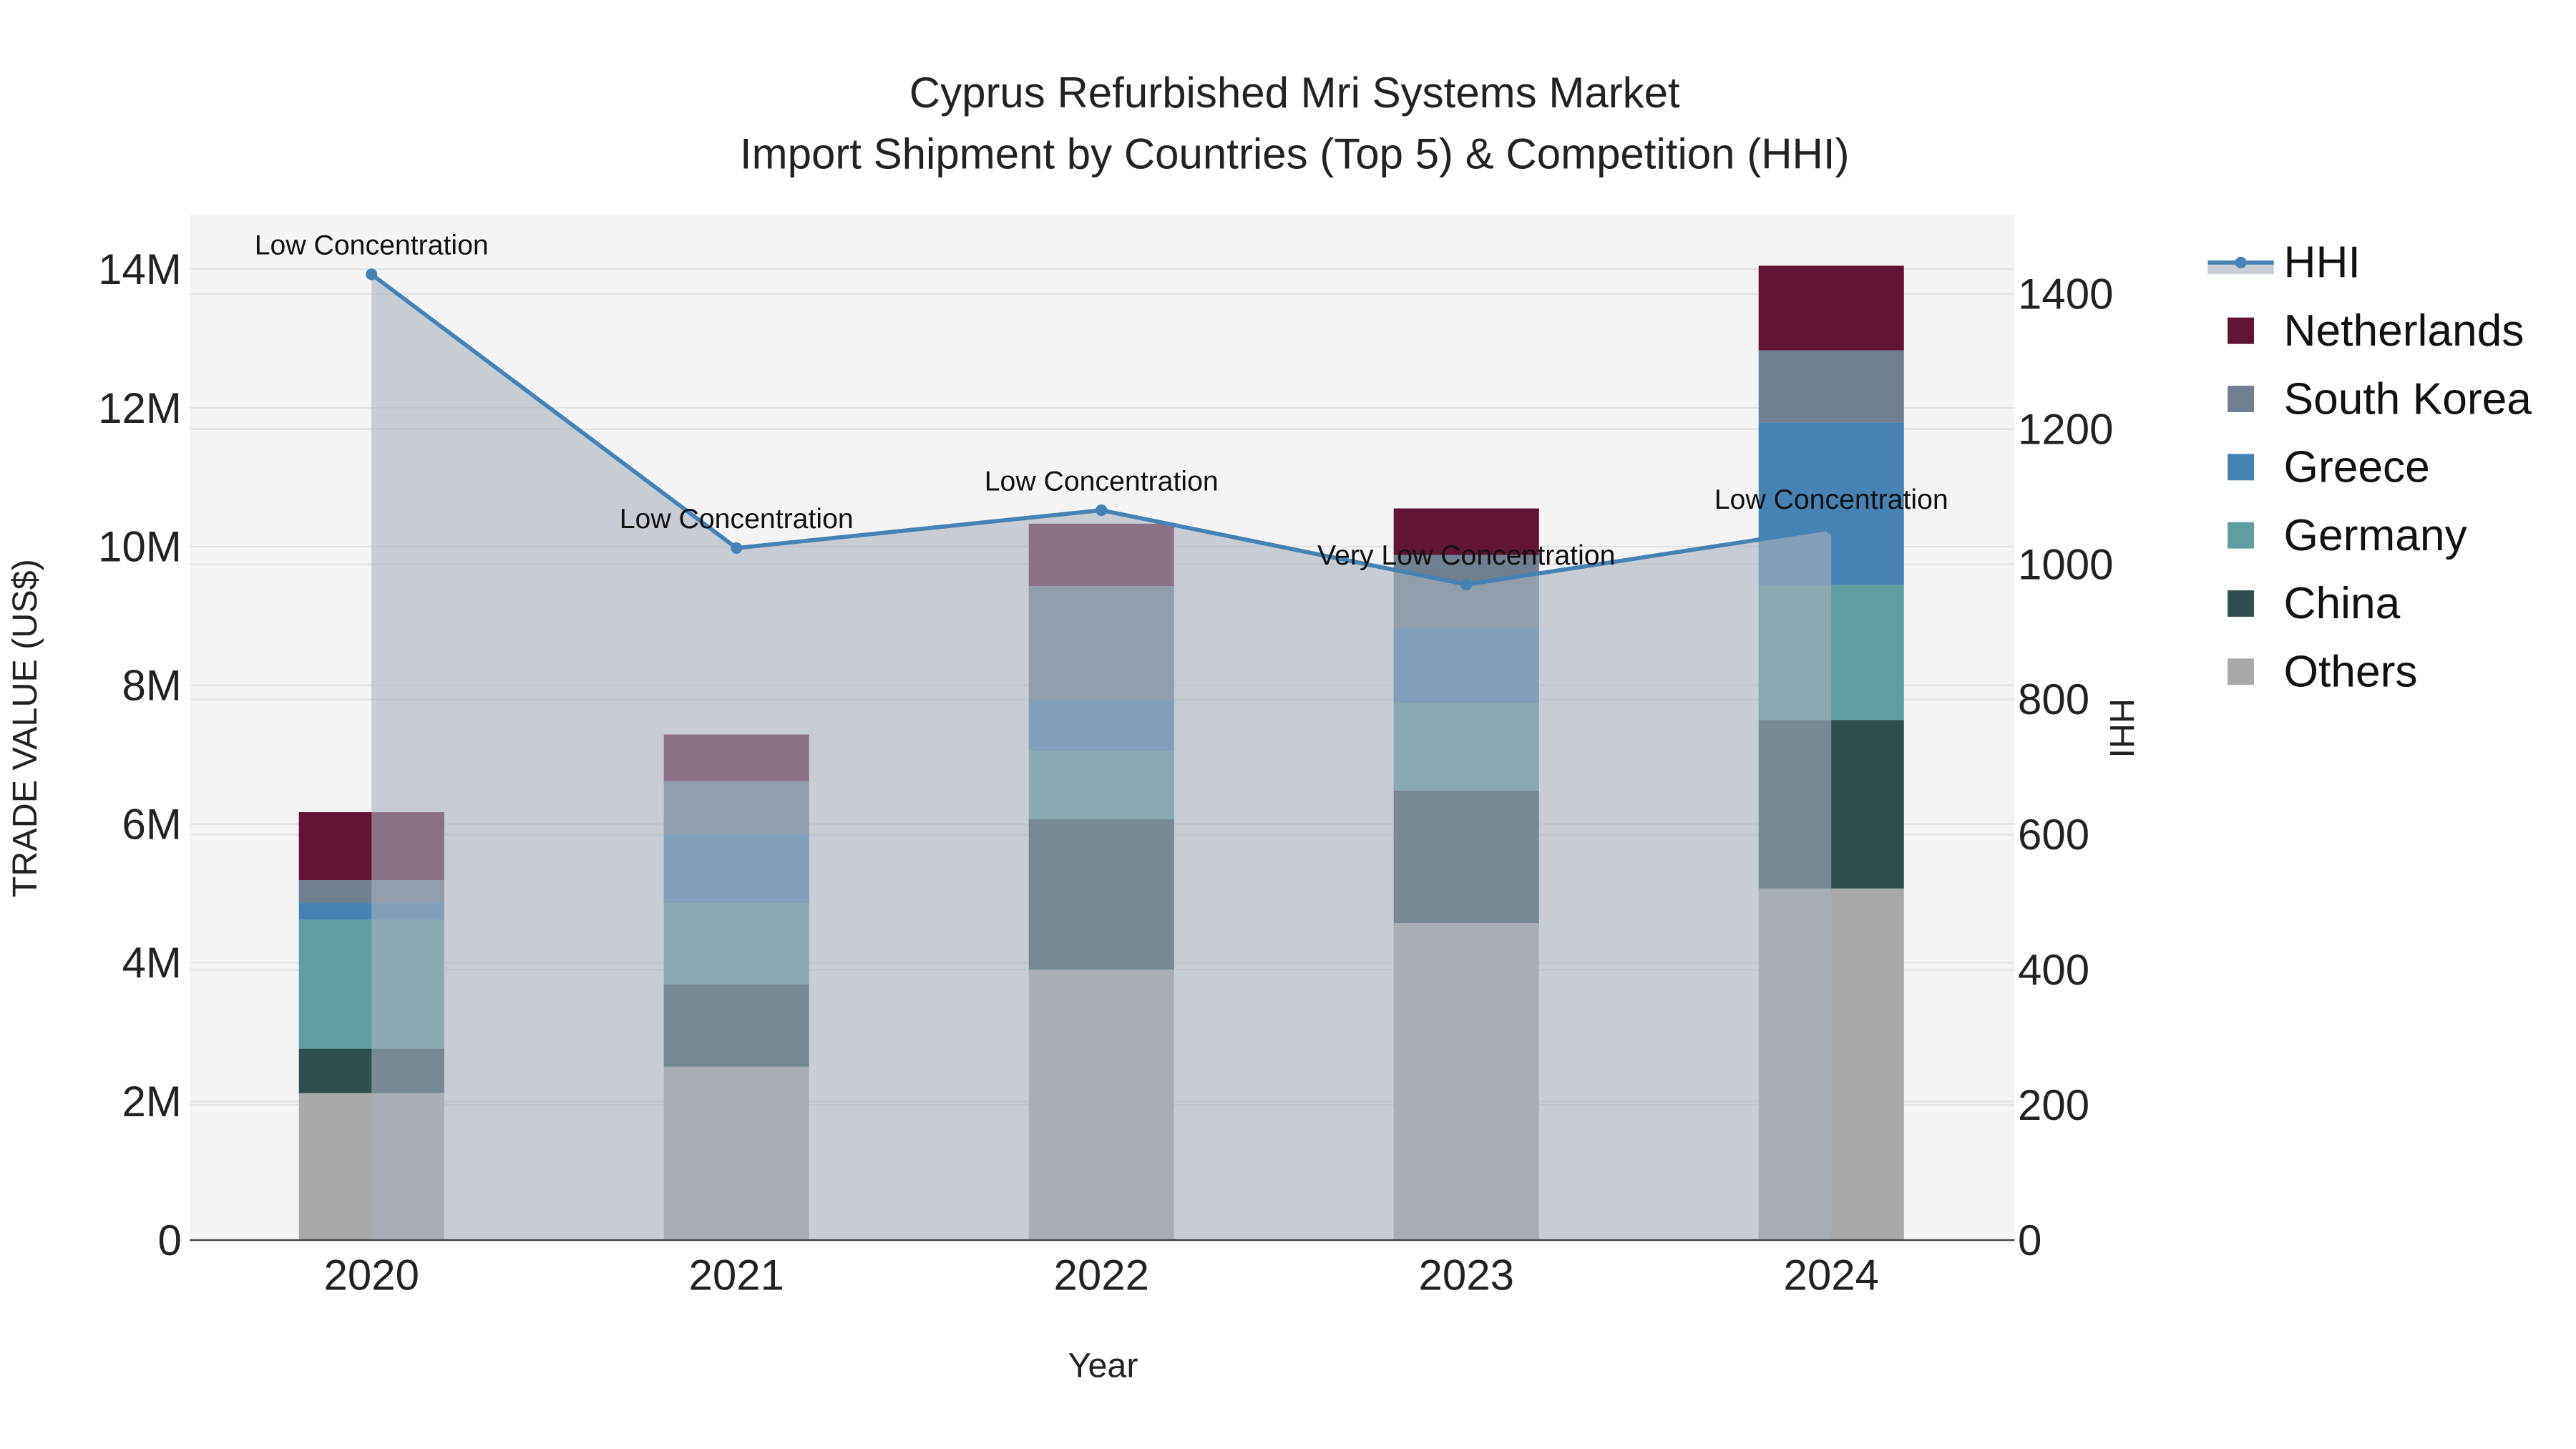  What do you see at coordinates (1831, 528) in the screenshot?
I see `hhi-point-2024` at bounding box center [1831, 528].